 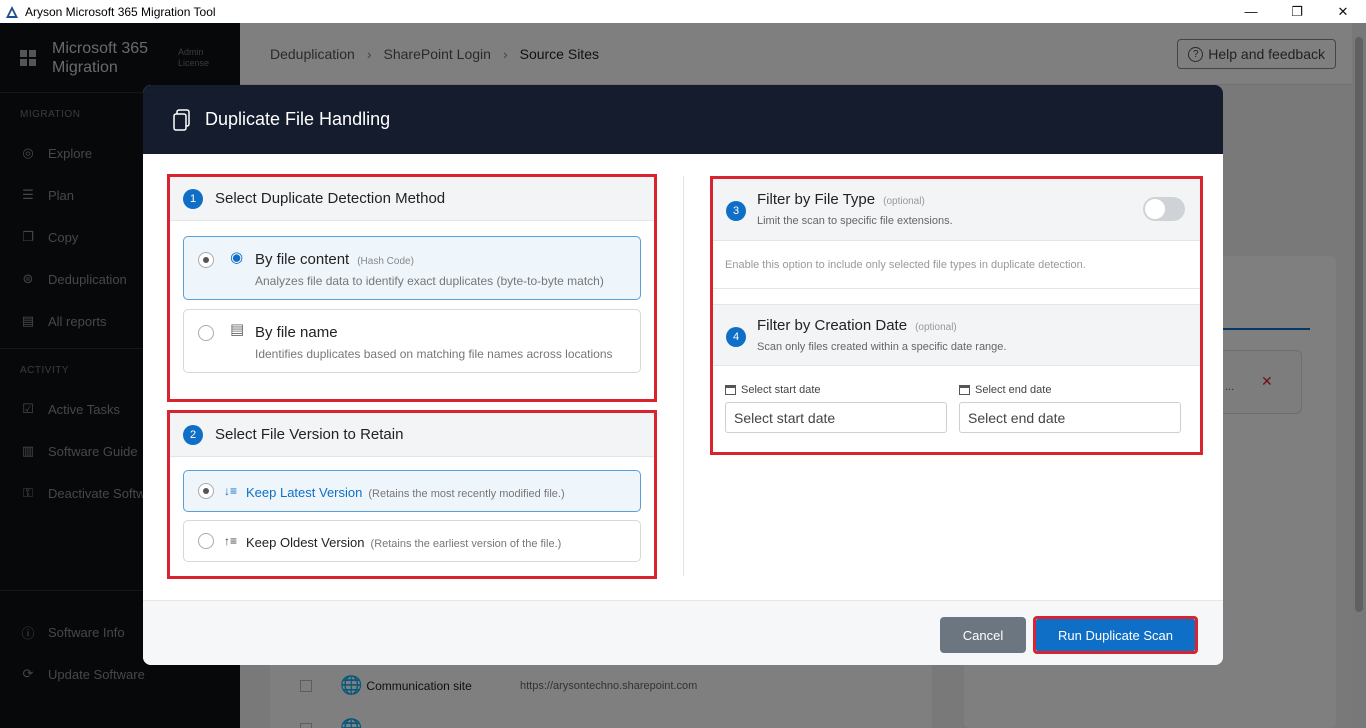 What do you see at coordinates (231, 491) in the screenshot?
I see `sort-descending-icon: ↓≡` at bounding box center [231, 491].